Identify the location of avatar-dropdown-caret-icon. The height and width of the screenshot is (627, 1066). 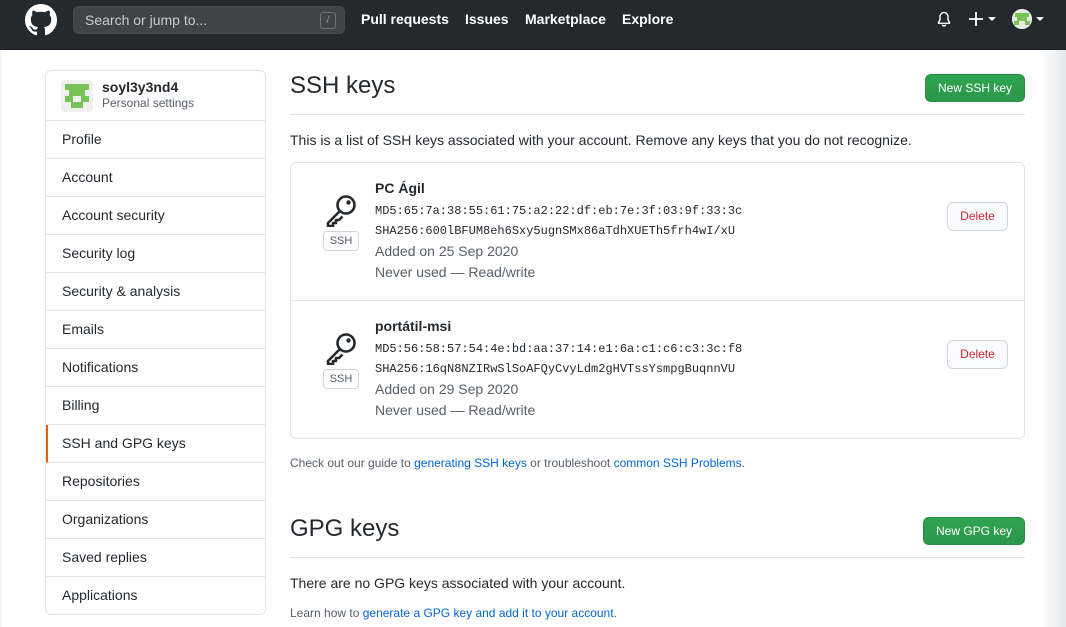
(1040, 19).